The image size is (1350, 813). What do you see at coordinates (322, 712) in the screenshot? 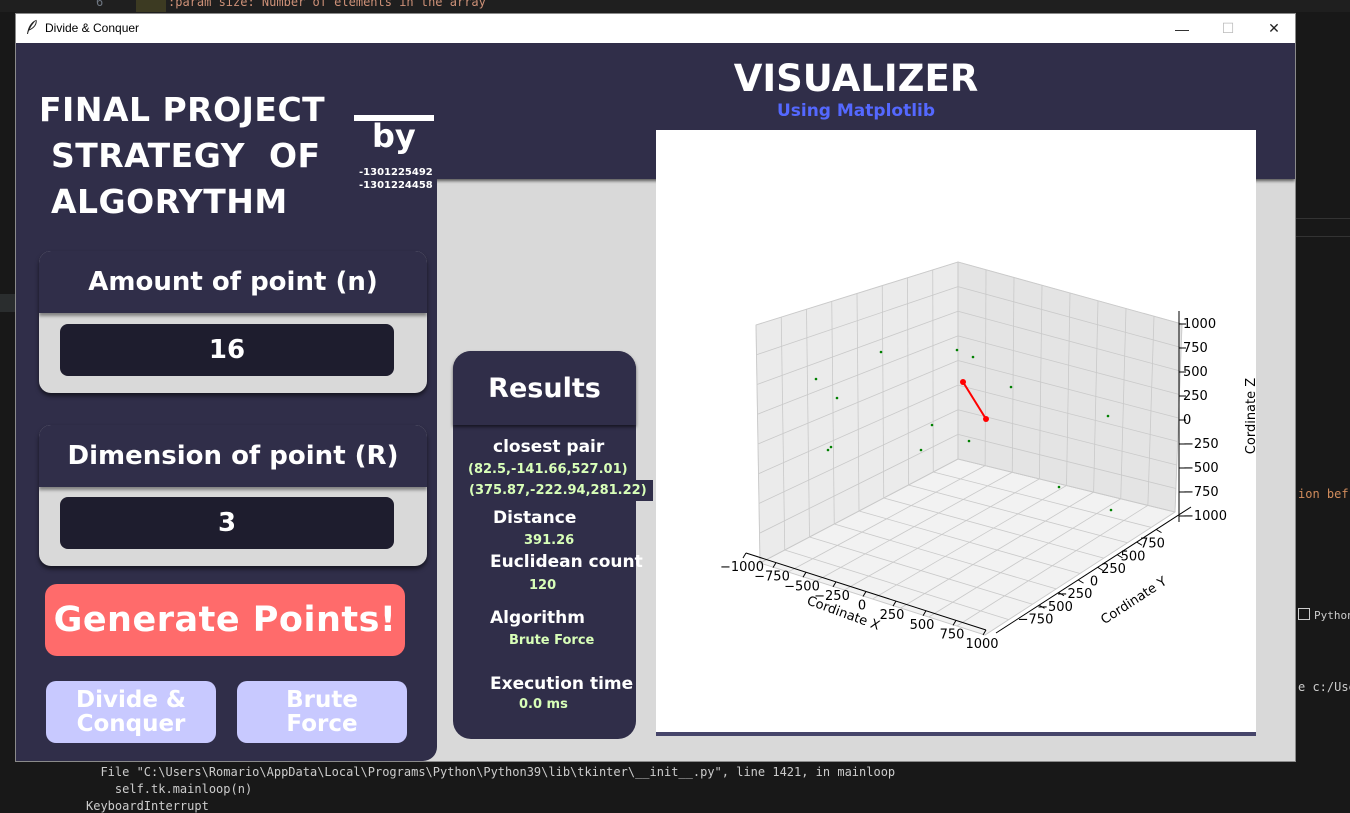
I see `brute-force-button: Brute Force` at bounding box center [322, 712].